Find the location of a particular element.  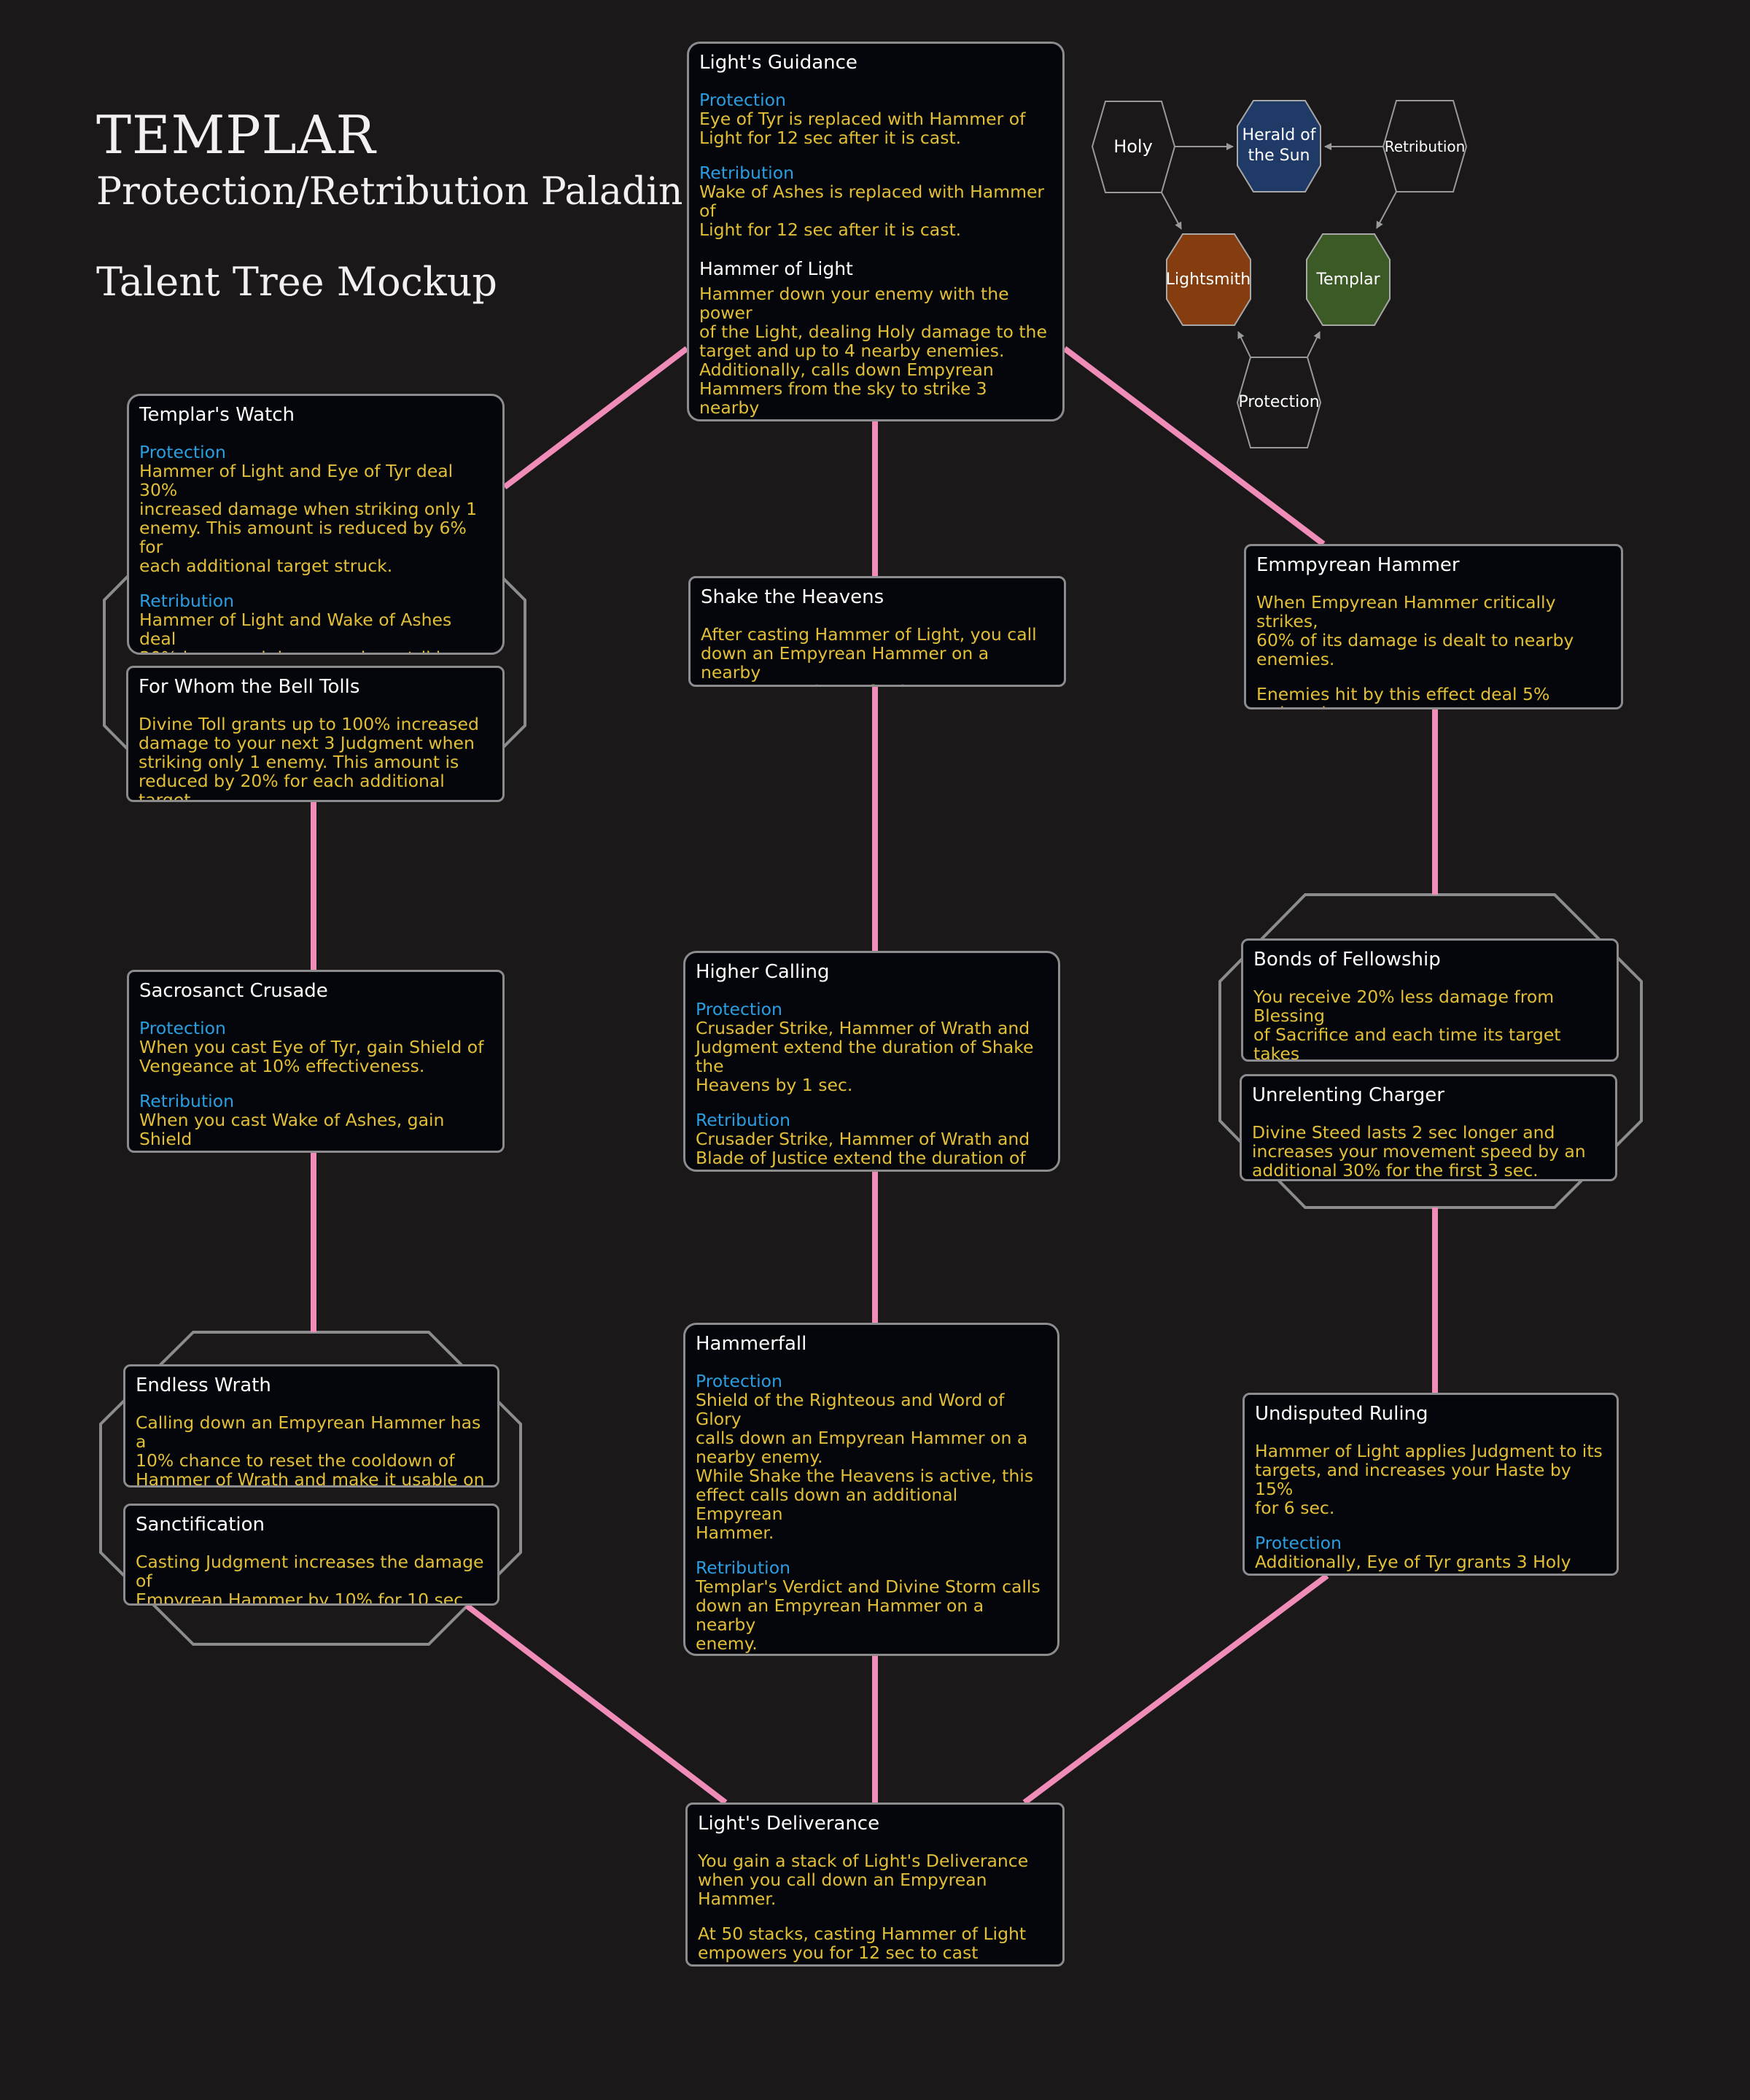

node-name: Shake the Heavens is located at coordinates (792, 597).